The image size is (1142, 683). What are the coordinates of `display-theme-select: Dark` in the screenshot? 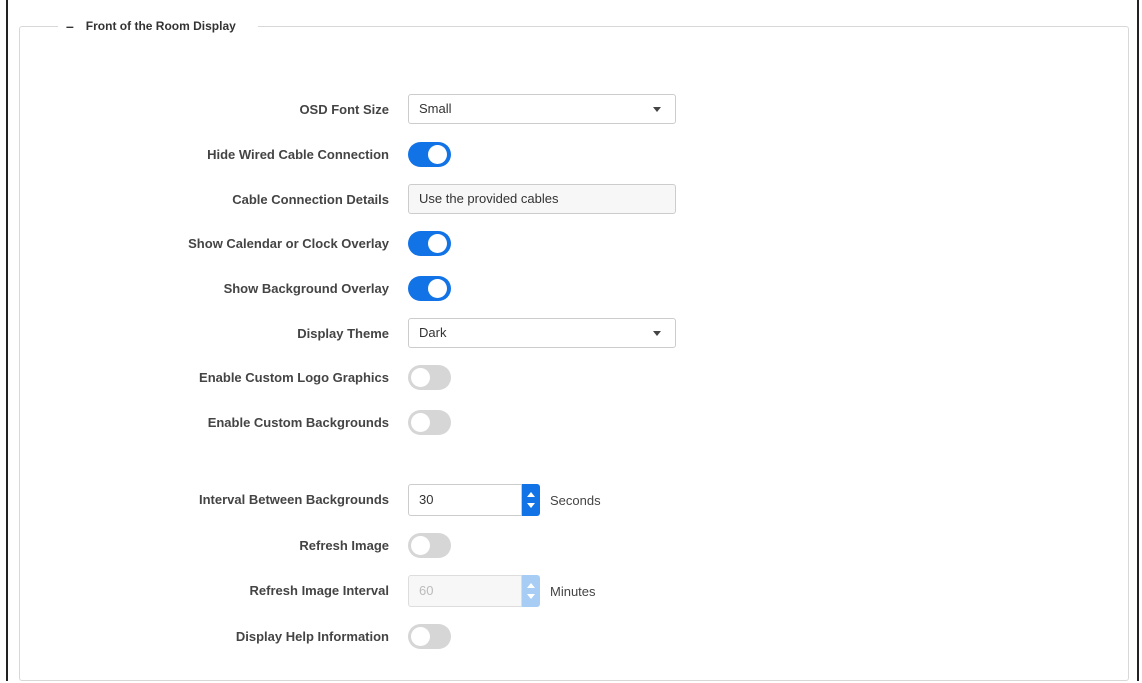 It's located at (542, 333).